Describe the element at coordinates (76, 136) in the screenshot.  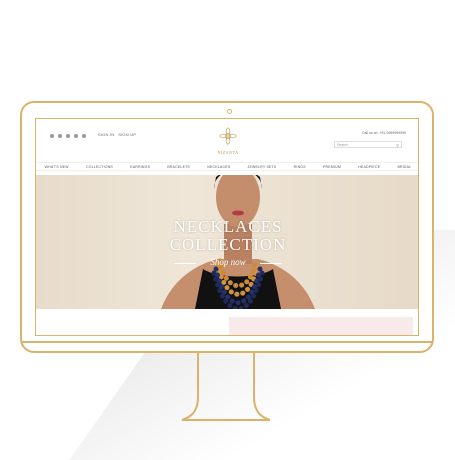
I see `pinterest-icon` at that location.